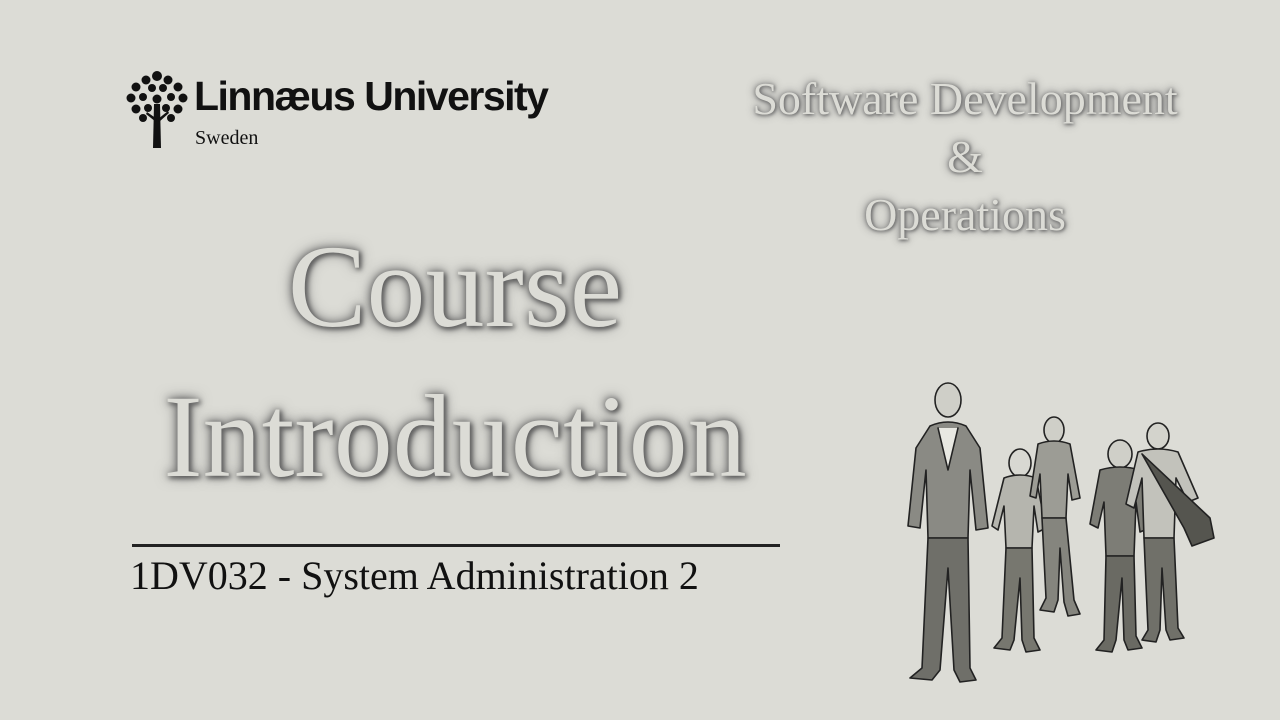 The image size is (1280, 720). Describe the element at coordinates (157, 109) in the screenshot. I see `tree-logo-icon` at that location.